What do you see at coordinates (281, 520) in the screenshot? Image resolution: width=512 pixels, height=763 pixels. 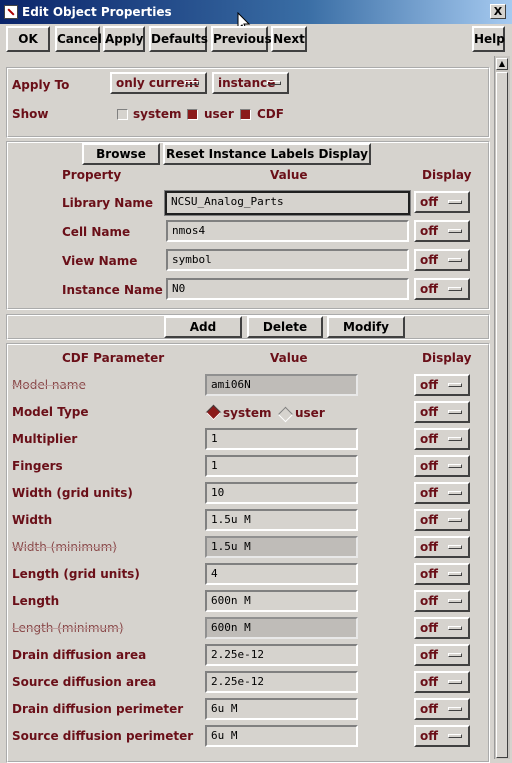 I see `width-field: 1.5u M` at bounding box center [281, 520].